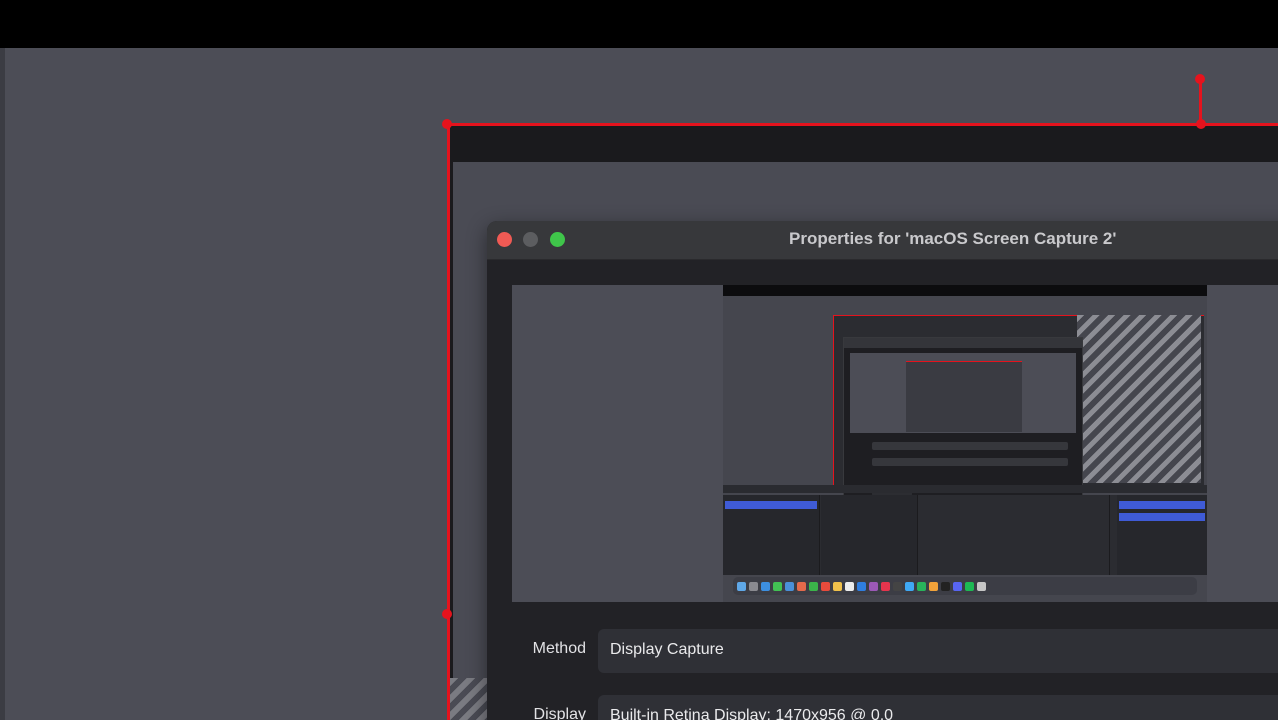  Describe the element at coordinates (963, 343) in the screenshot. I see `preview-dialog-title` at that location.